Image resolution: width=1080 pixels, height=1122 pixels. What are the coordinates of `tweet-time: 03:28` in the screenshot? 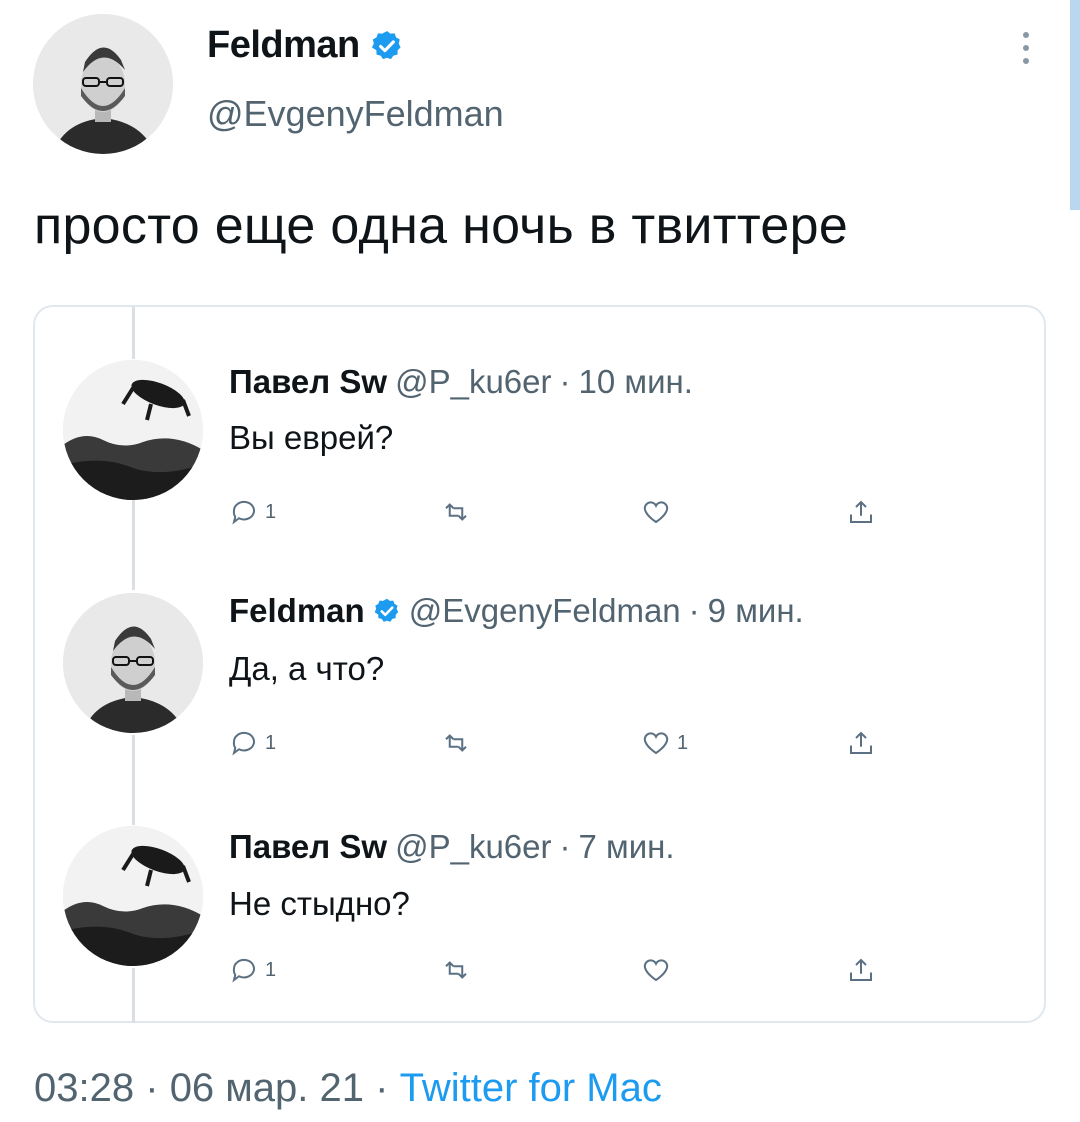 It's located at (84, 1088).